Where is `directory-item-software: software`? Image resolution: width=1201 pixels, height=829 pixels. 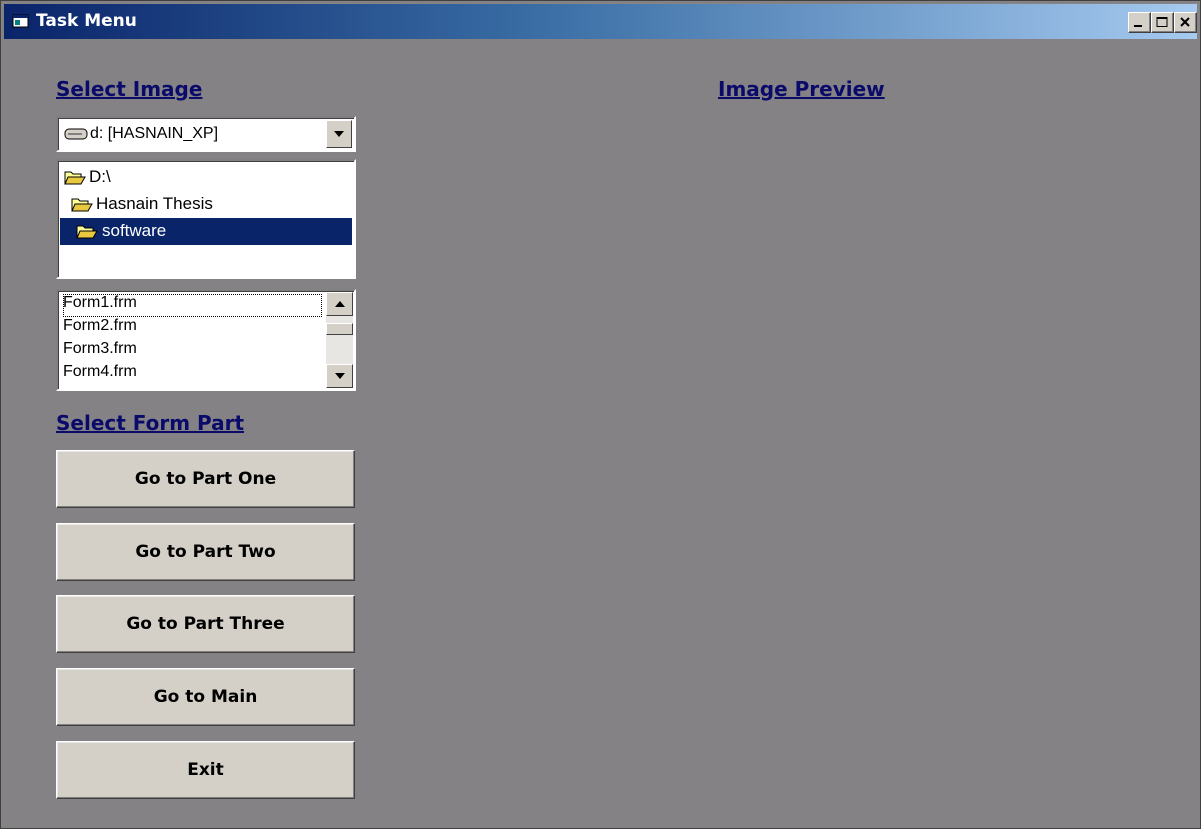
directory-item-software: software is located at coordinates (206, 231).